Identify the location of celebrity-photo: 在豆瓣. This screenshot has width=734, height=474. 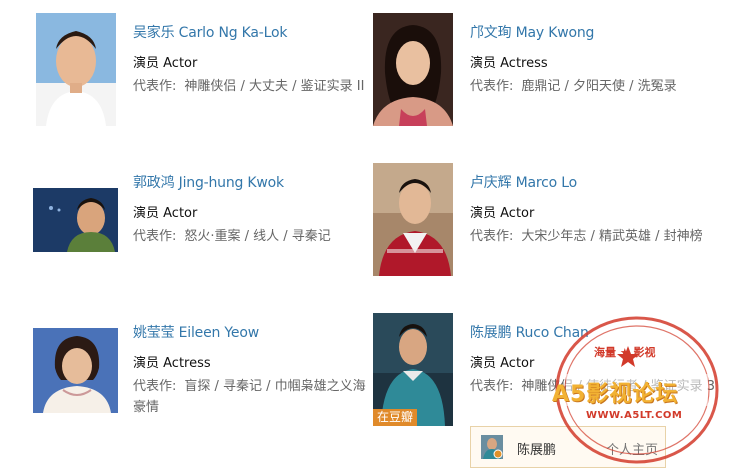
(413, 369).